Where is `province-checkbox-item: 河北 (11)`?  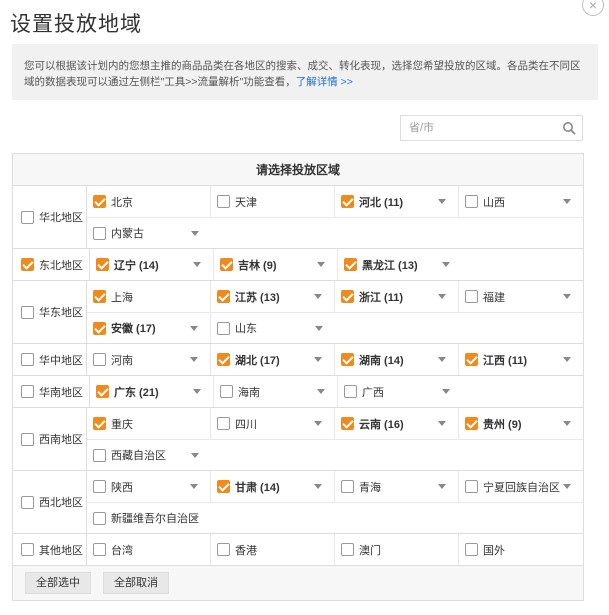
province-checkbox-item: 河北 (11) is located at coordinates (397, 201).